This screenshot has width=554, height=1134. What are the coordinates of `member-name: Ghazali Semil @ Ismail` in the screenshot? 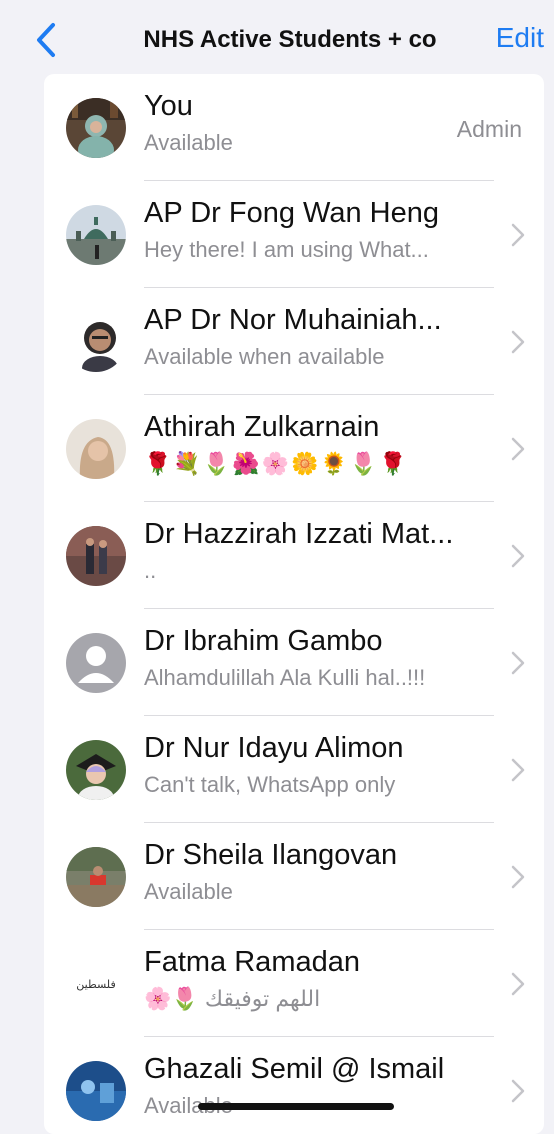 It's located at (294, 1069).